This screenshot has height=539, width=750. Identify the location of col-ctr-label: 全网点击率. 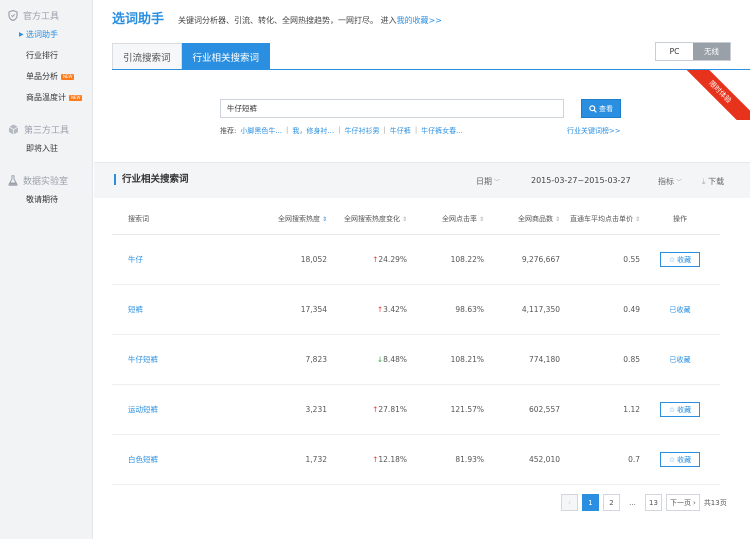
(459, 218).